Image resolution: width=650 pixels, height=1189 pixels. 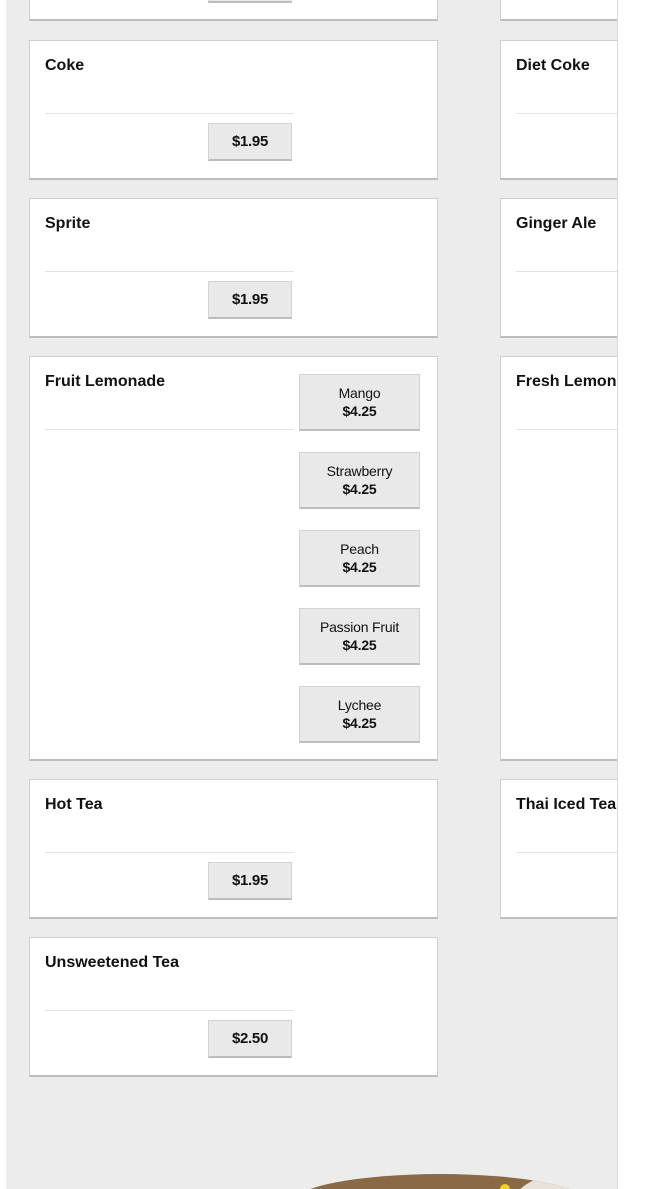 I want to click on menu-card-fresh-lemonade: Fresh Lemonade, so click(x=558, y=558).